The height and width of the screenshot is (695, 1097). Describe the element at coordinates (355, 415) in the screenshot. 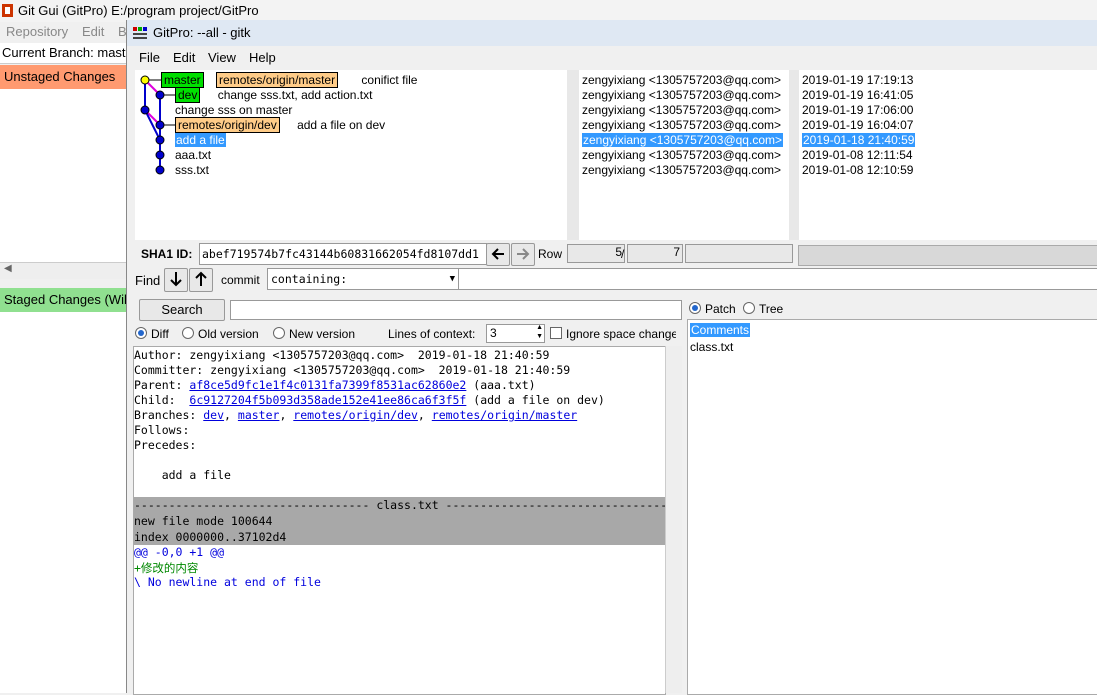

I see `branch-link-origin-dev: remotes/origin/dev` at that location.